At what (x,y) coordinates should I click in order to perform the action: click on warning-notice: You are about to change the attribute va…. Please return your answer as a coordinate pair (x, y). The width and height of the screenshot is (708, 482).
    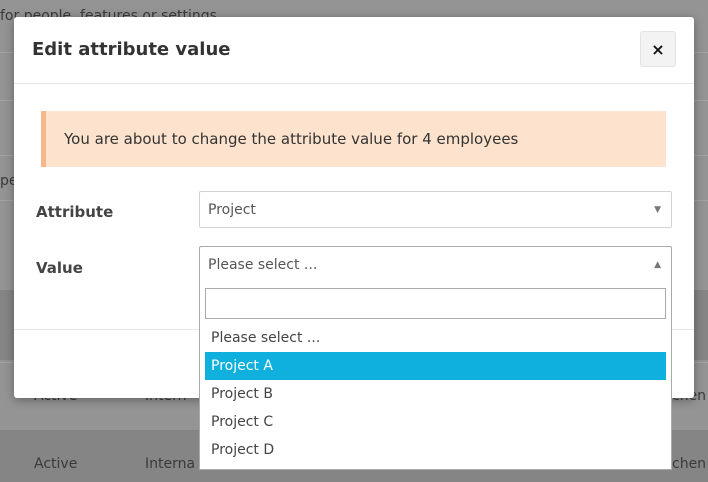
    Looking at the image, I should click on (353, 139).